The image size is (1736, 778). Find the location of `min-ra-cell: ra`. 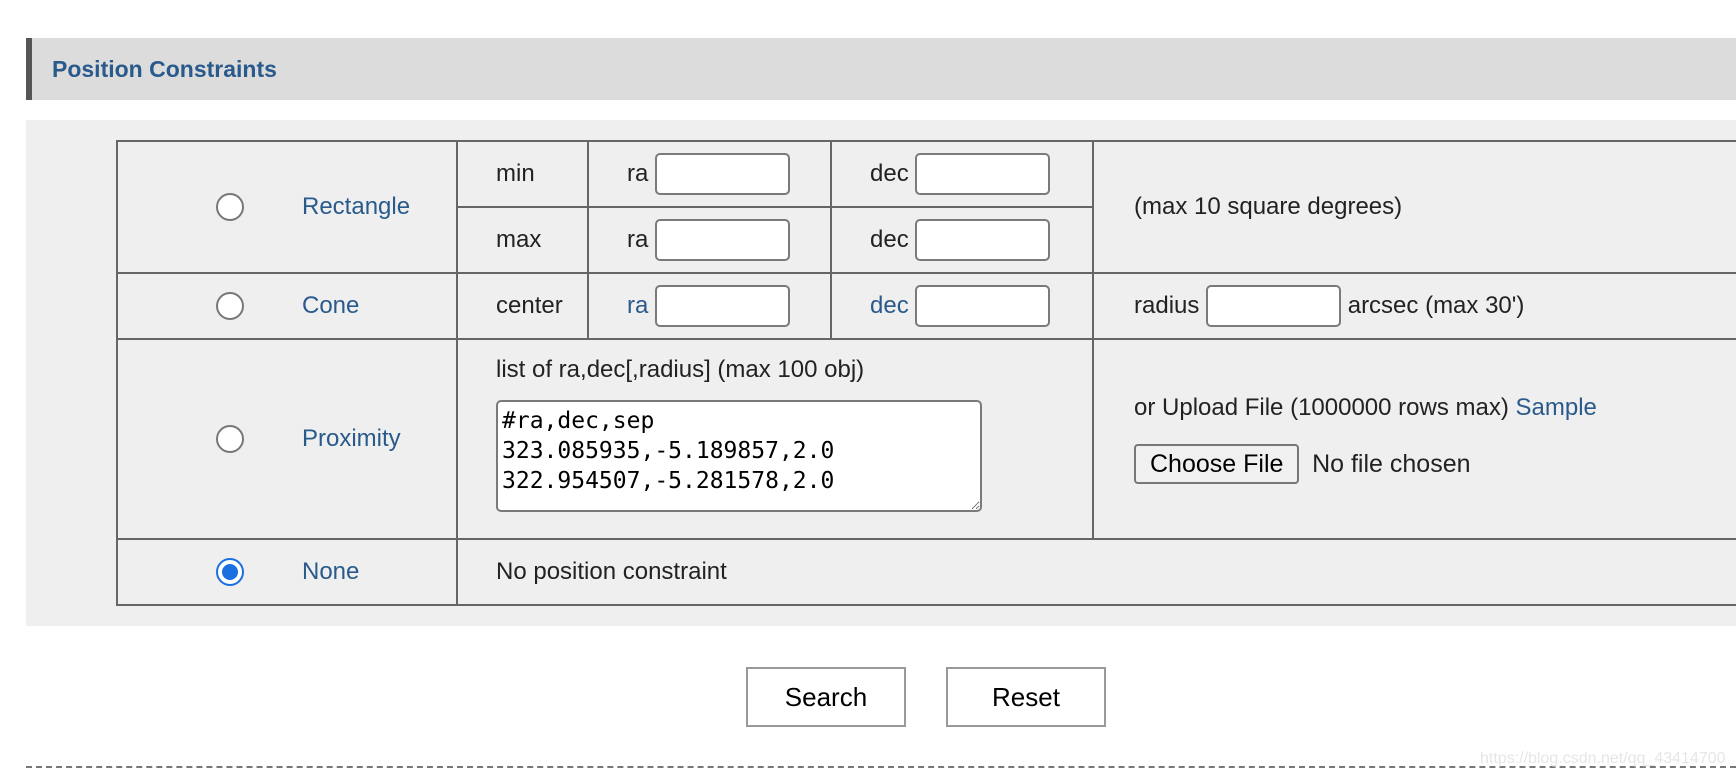

min-ra-cell: ra is located at coordinates (709, 174).